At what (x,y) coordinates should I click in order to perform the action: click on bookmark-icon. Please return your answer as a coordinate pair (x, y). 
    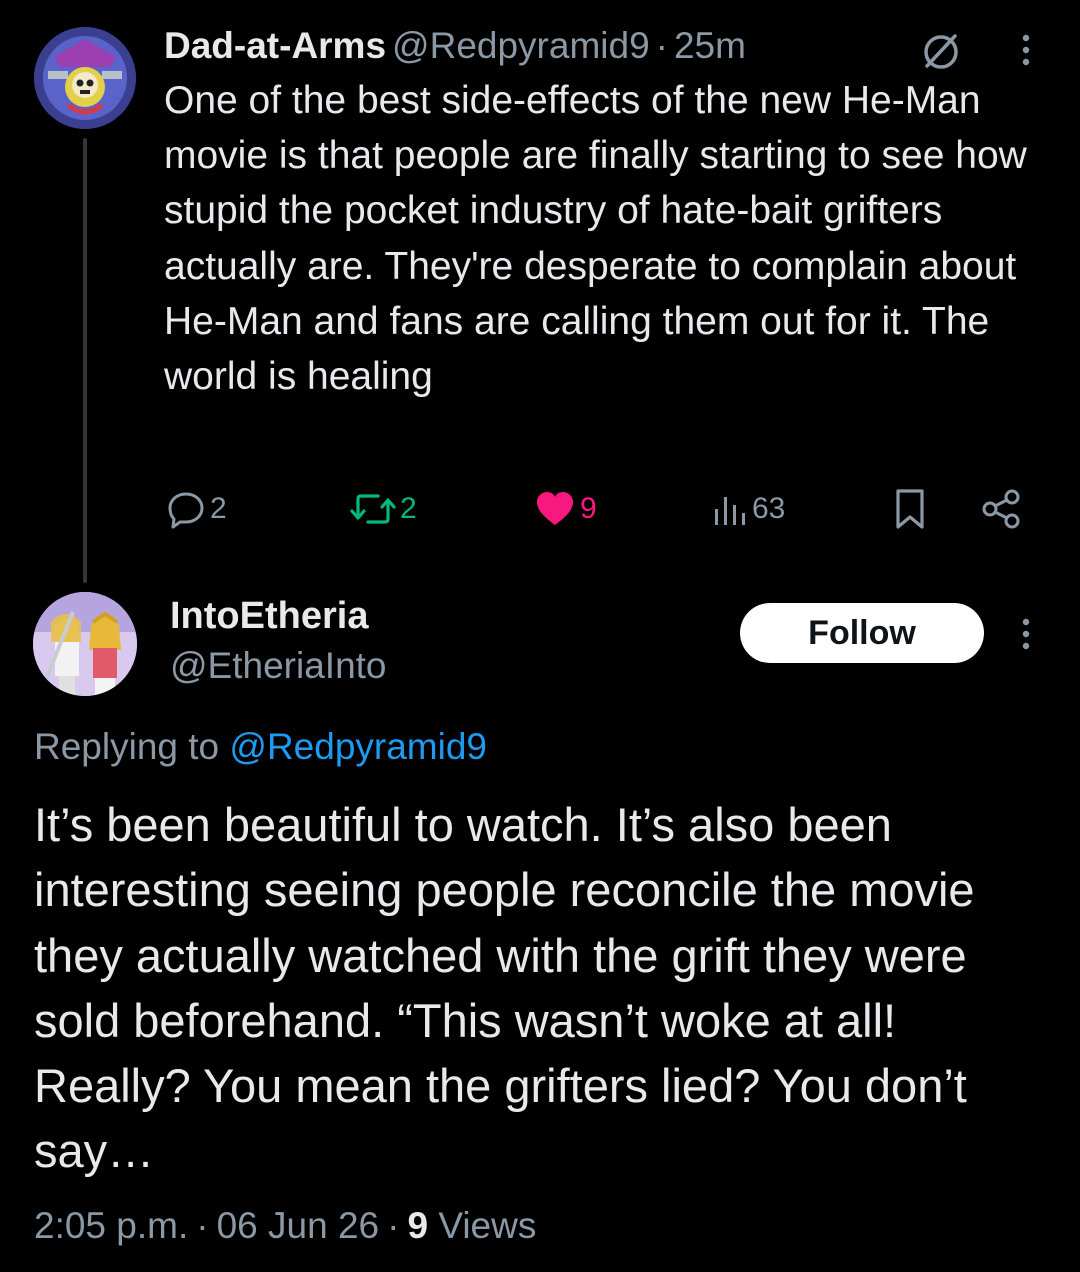
    Looking at the image, I should click on (910, 509).